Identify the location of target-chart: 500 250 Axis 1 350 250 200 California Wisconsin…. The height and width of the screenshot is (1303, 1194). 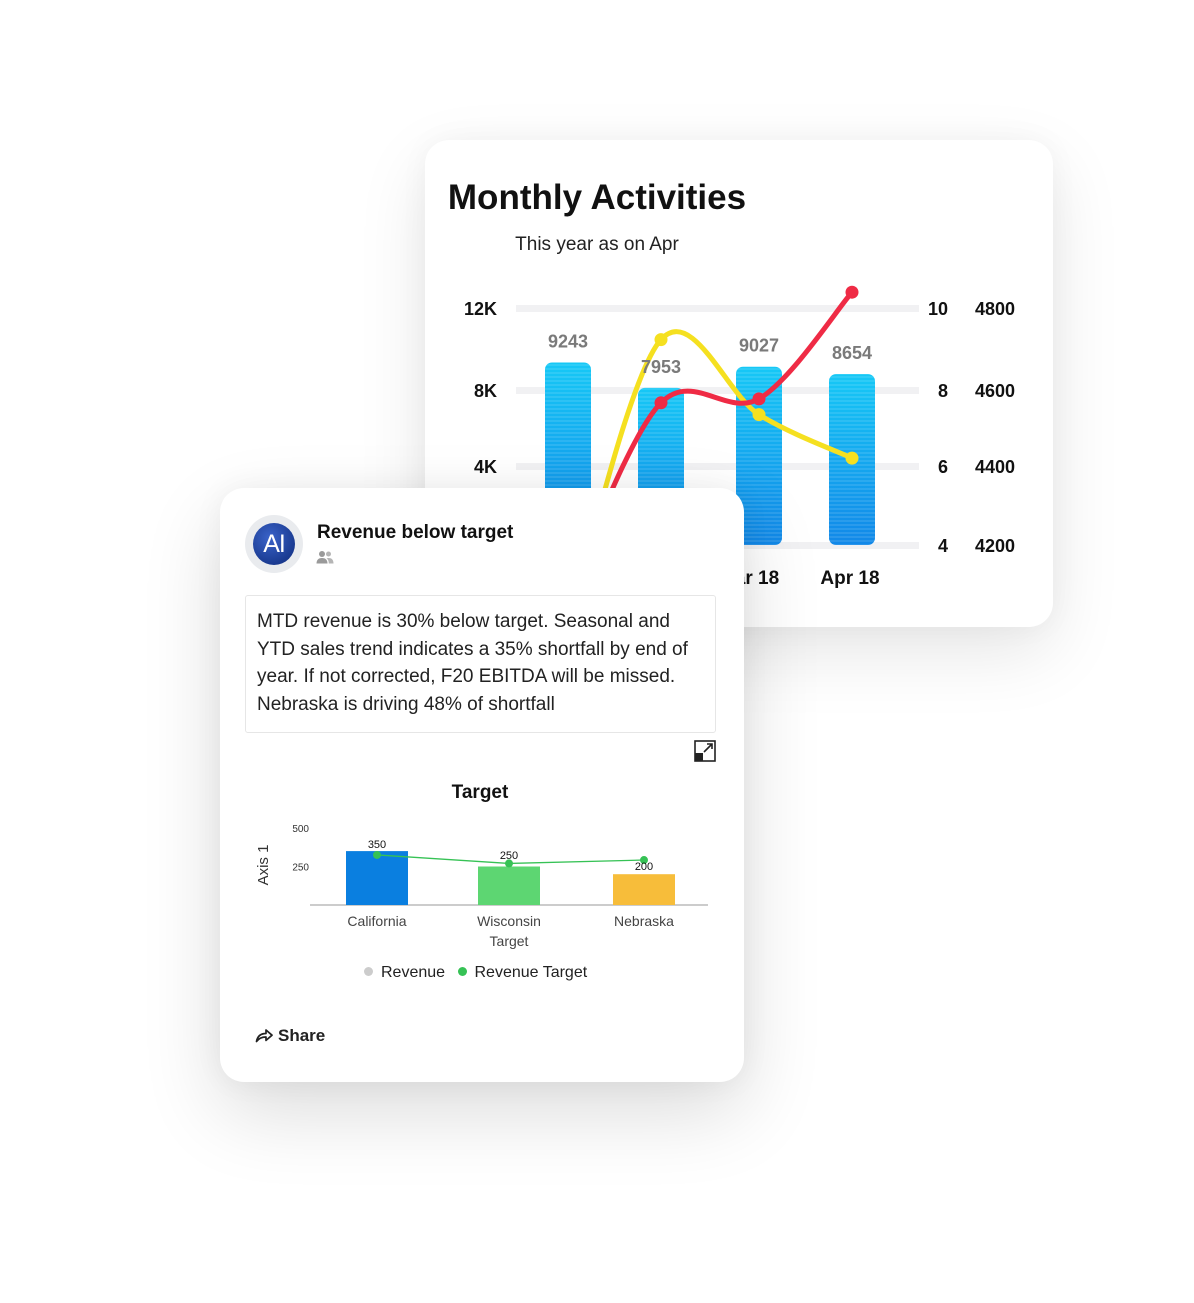
(481, 886).